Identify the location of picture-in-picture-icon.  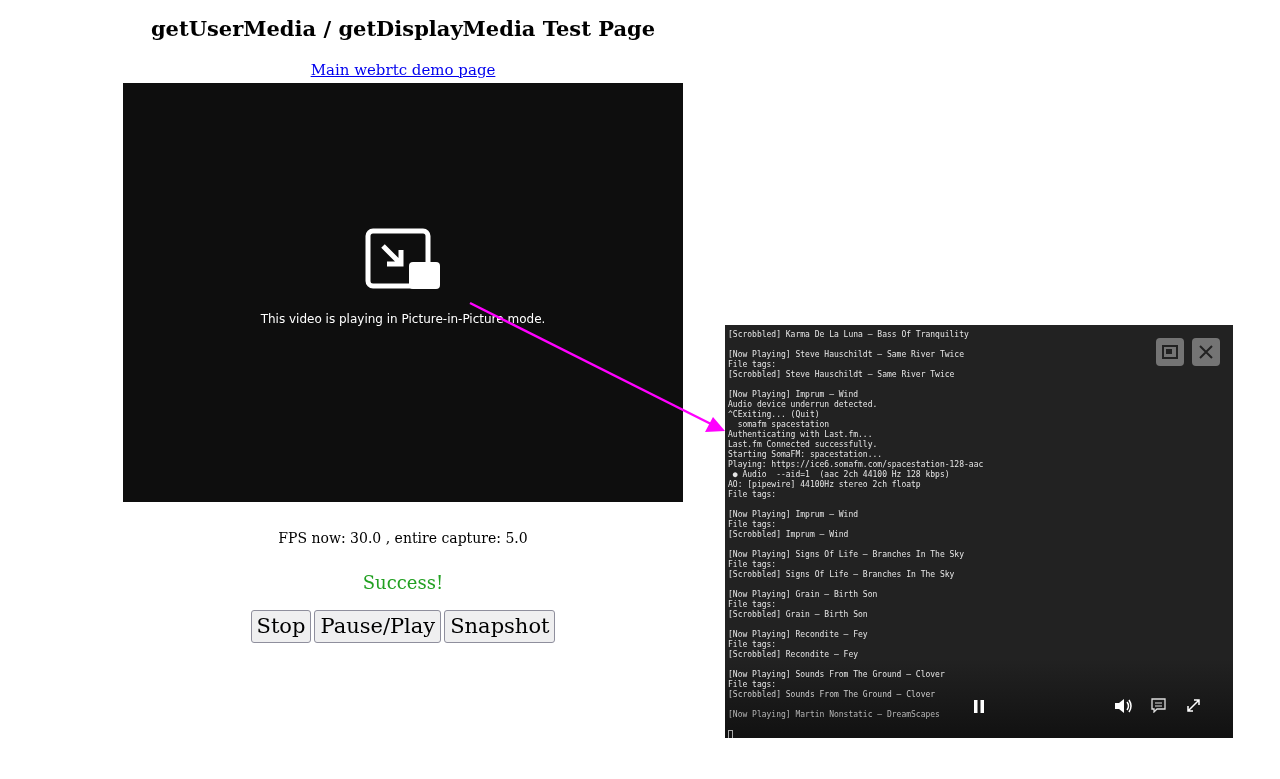
(403, 258).